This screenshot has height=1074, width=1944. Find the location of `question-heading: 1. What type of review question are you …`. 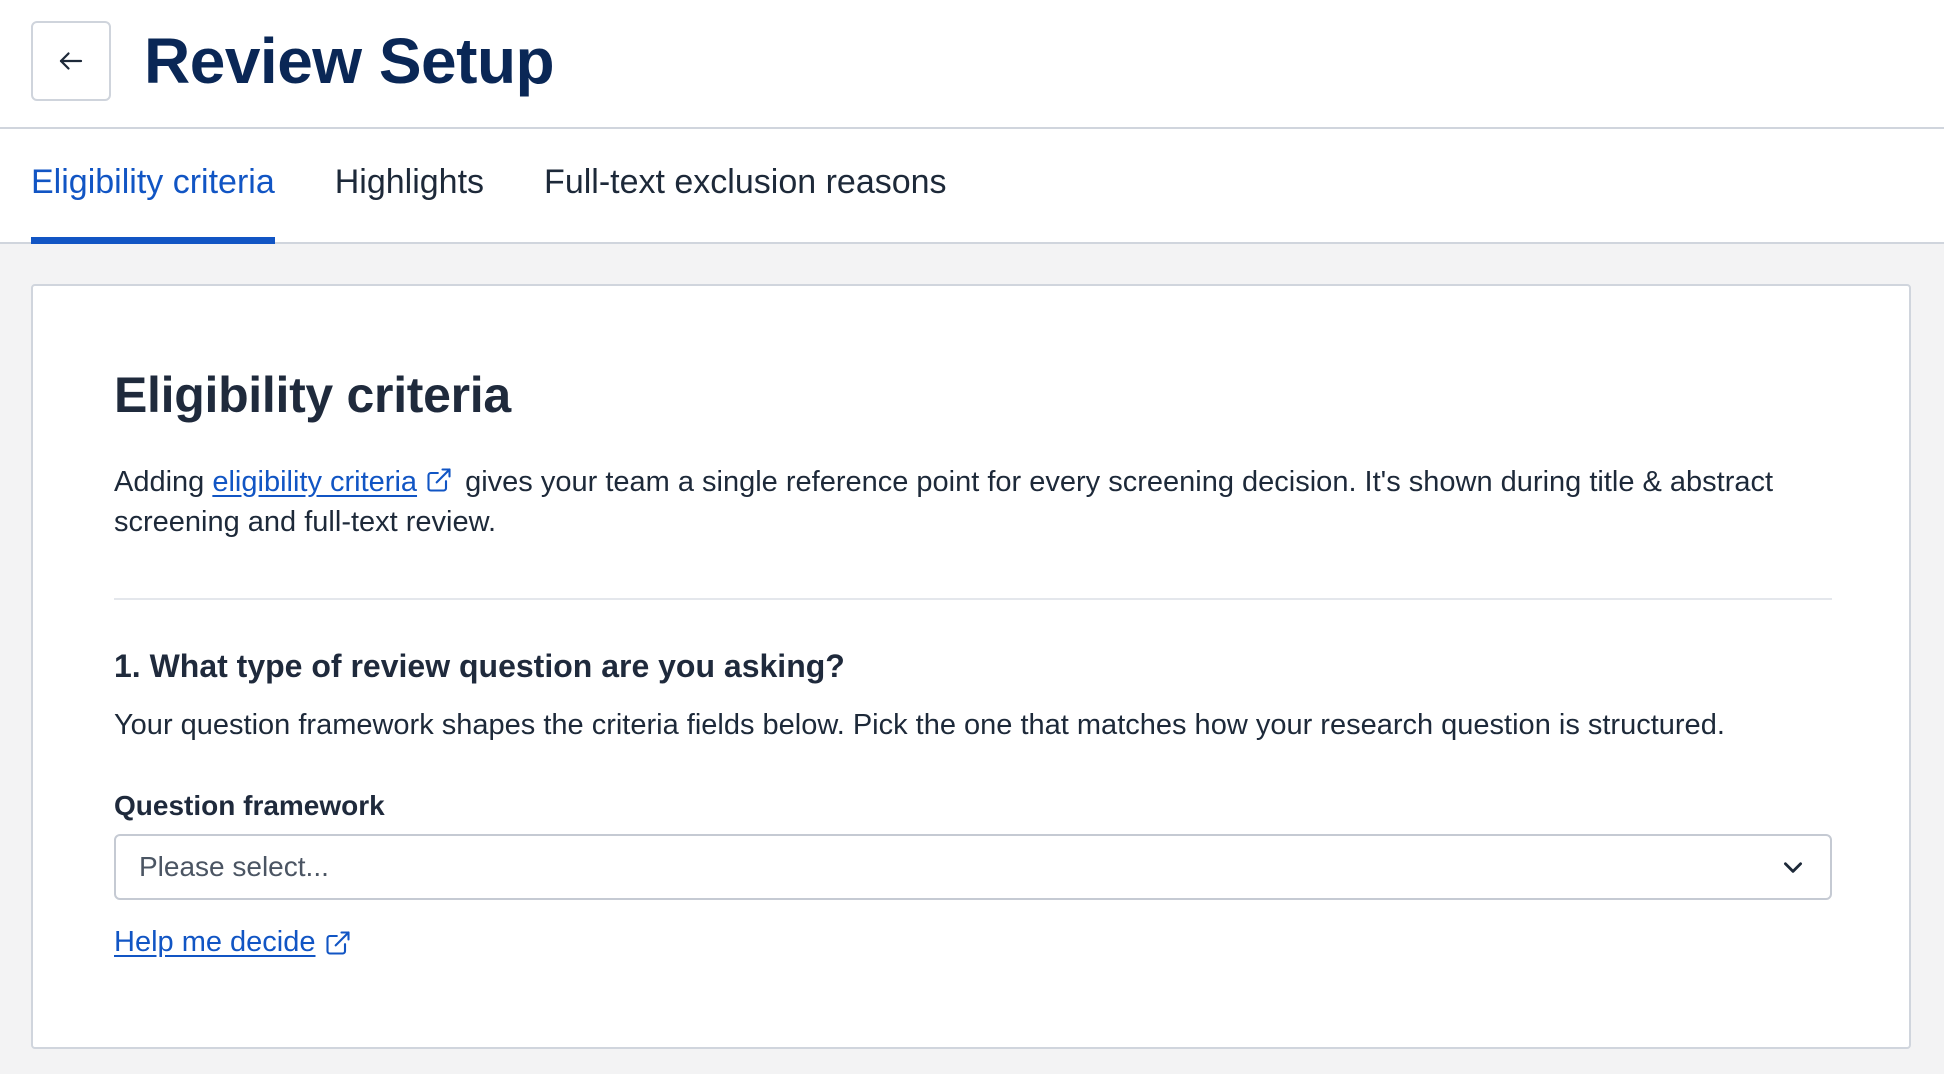

question-heading: 1. What type of review question are you … is located at coordinates (479, 666).